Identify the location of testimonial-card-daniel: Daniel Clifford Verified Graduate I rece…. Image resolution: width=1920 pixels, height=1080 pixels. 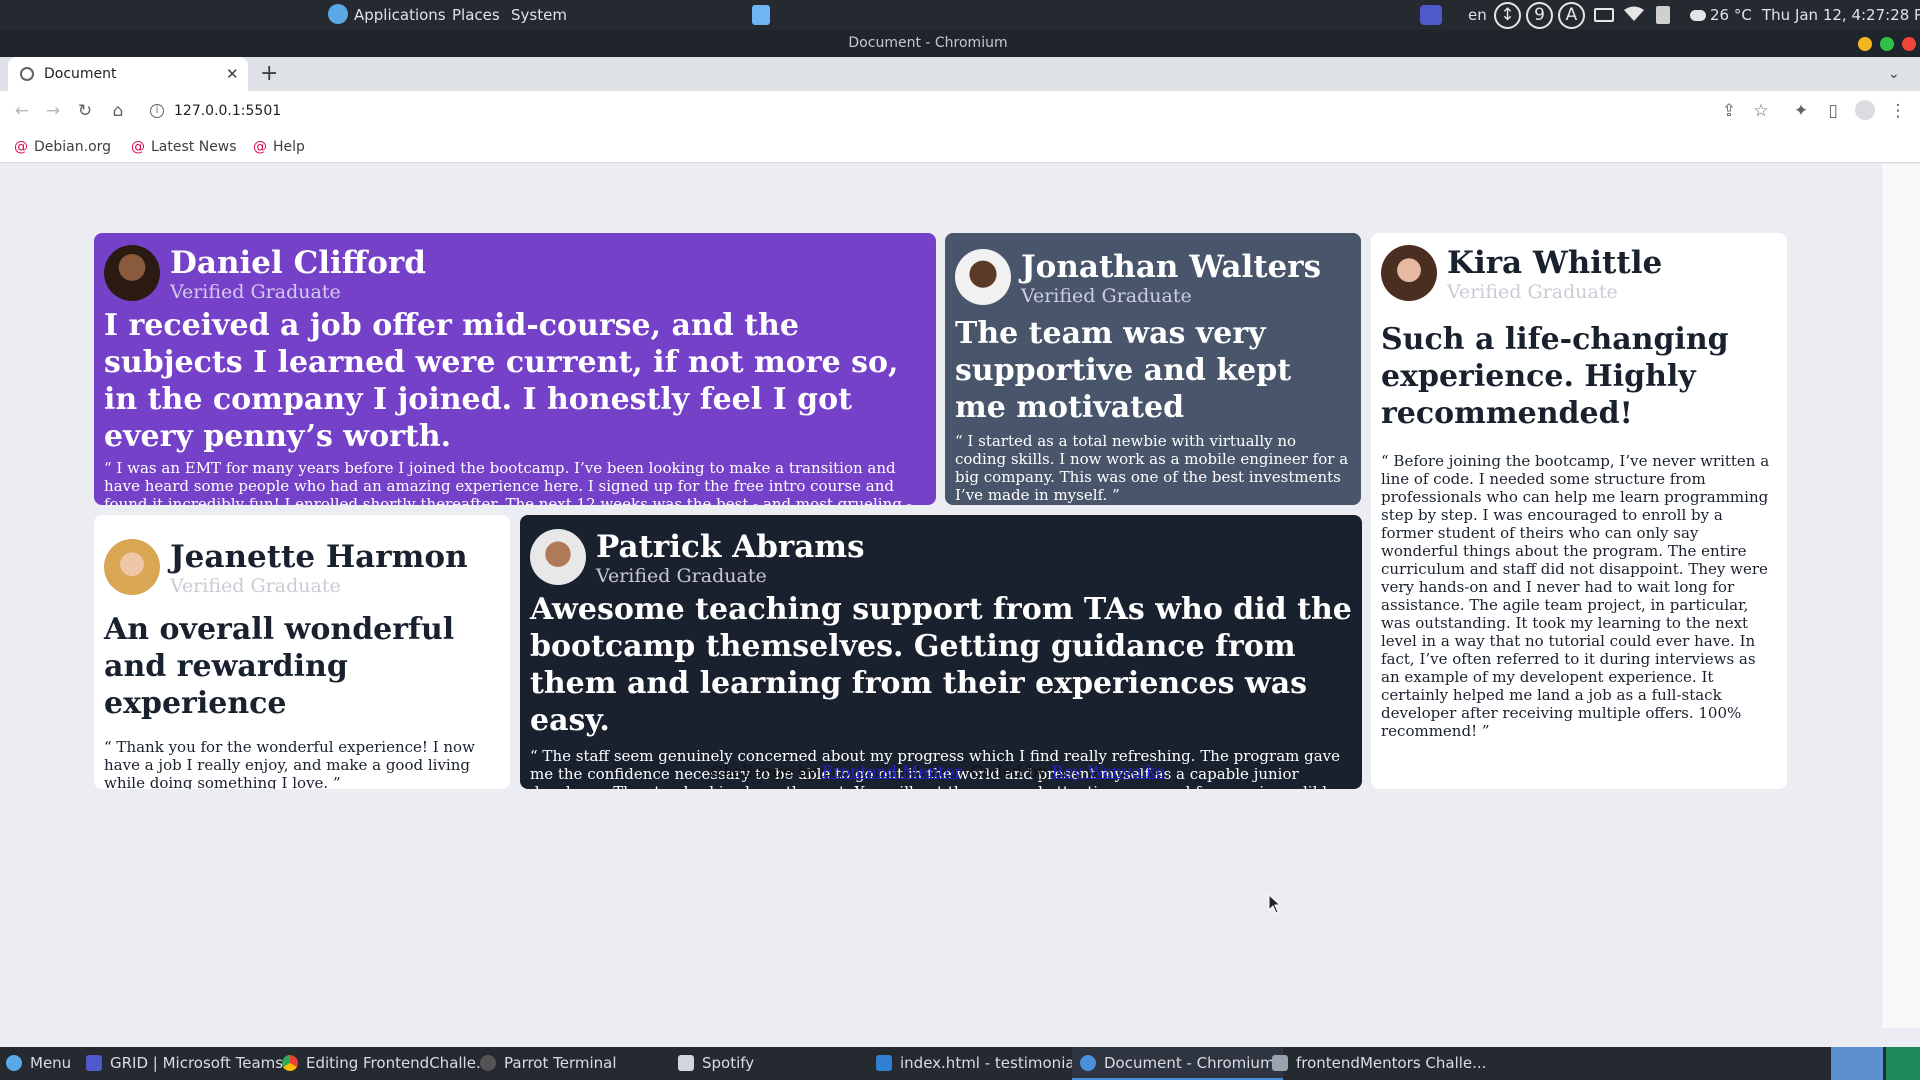
(515, 369).